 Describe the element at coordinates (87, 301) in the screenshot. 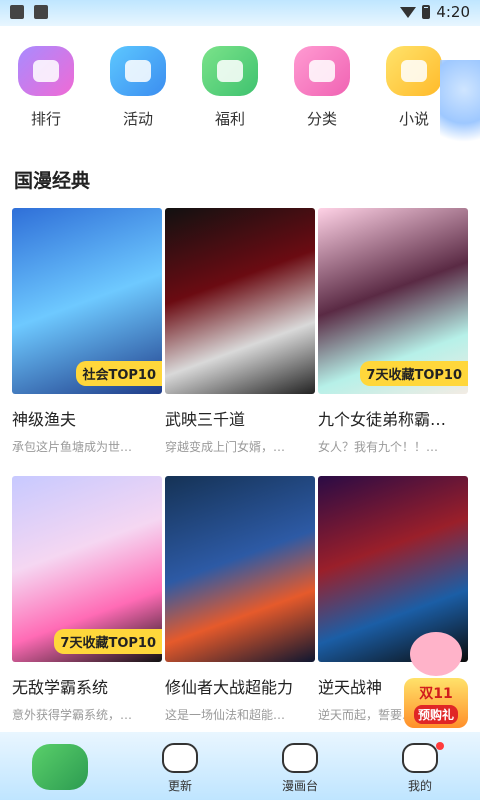

I see `comic-cover: 社会TOP10` at that location.